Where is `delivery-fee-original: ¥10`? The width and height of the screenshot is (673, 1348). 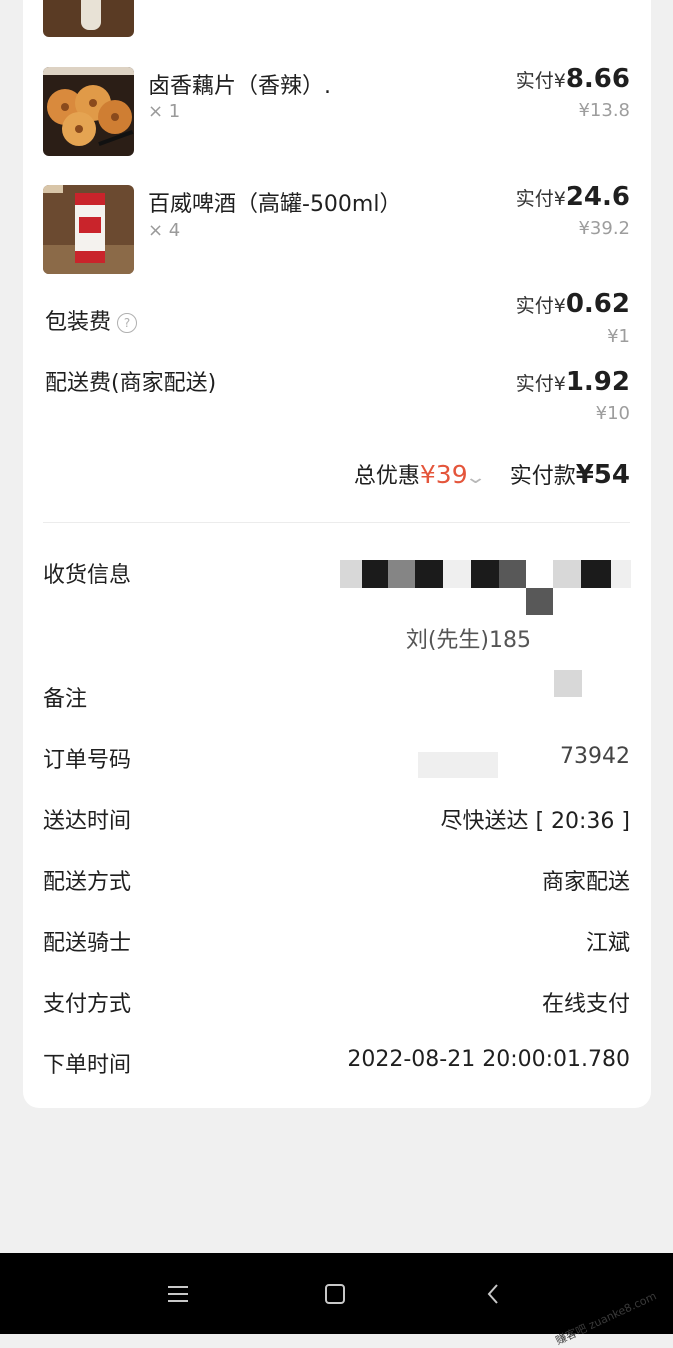 delivery-fee-original: ¥10 is located at coordinates (612, 413).